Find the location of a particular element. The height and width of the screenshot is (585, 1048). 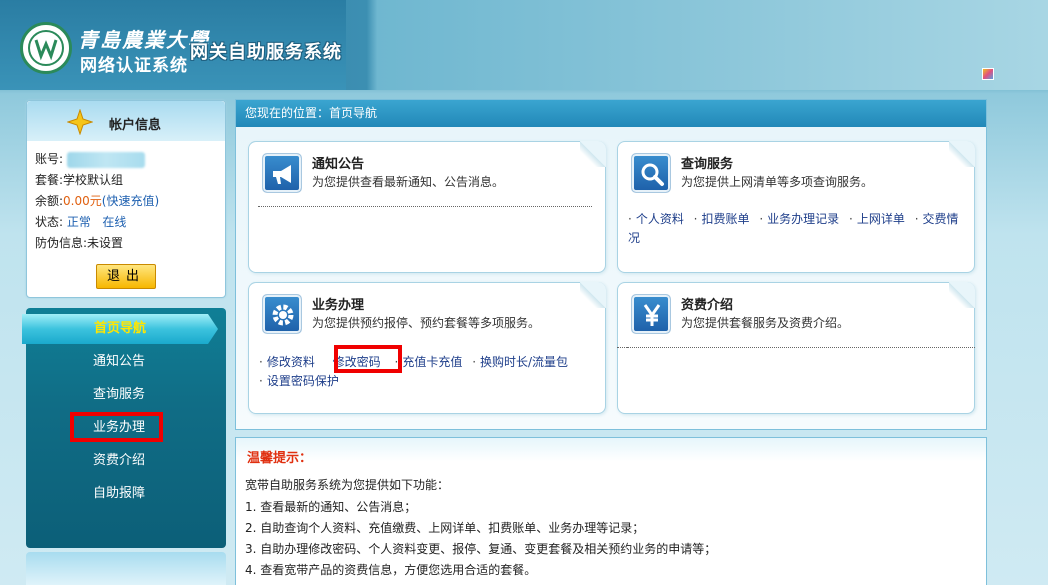

tips-title: 温馨提示： is located at coordinates (280, 458).